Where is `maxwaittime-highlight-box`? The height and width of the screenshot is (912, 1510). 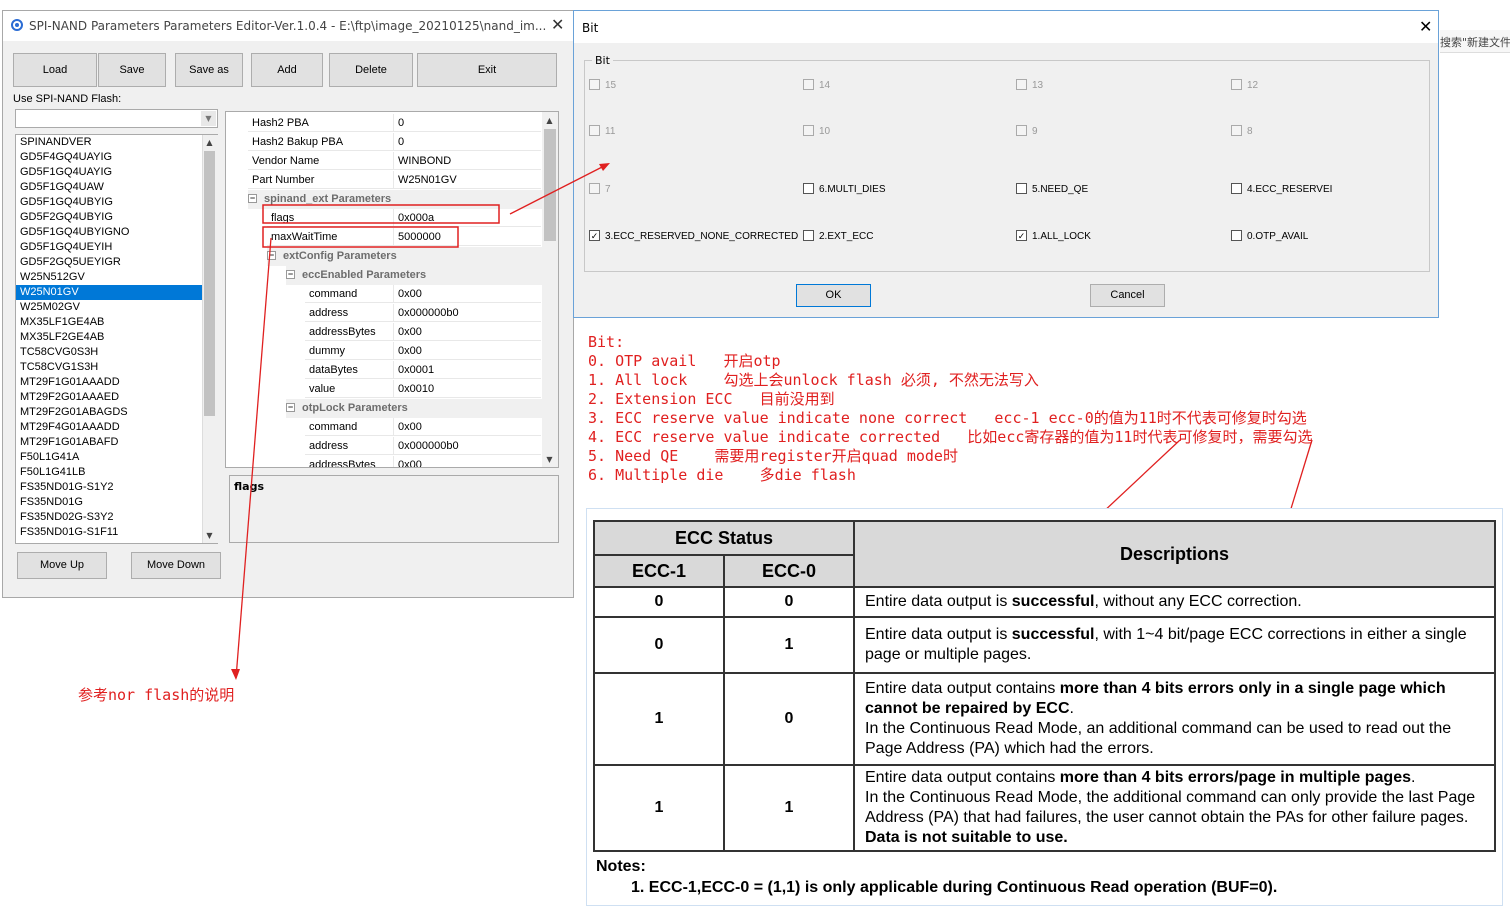
maxwaittime-highlight-box is located at coordinates (360, 237).